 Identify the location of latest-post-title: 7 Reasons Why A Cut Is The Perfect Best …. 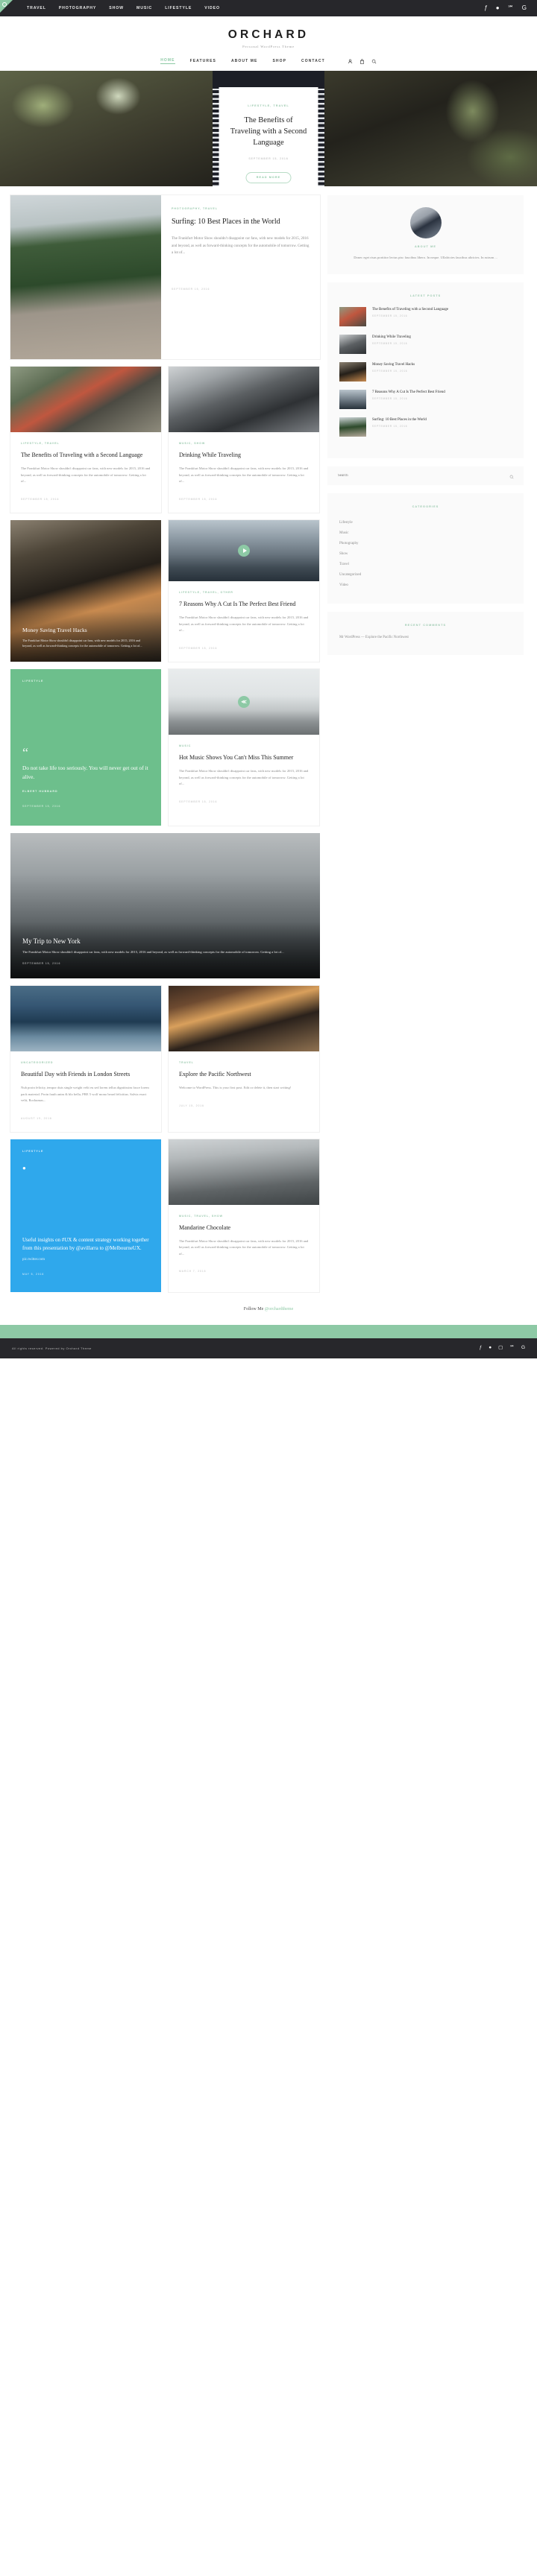
(408, 392).